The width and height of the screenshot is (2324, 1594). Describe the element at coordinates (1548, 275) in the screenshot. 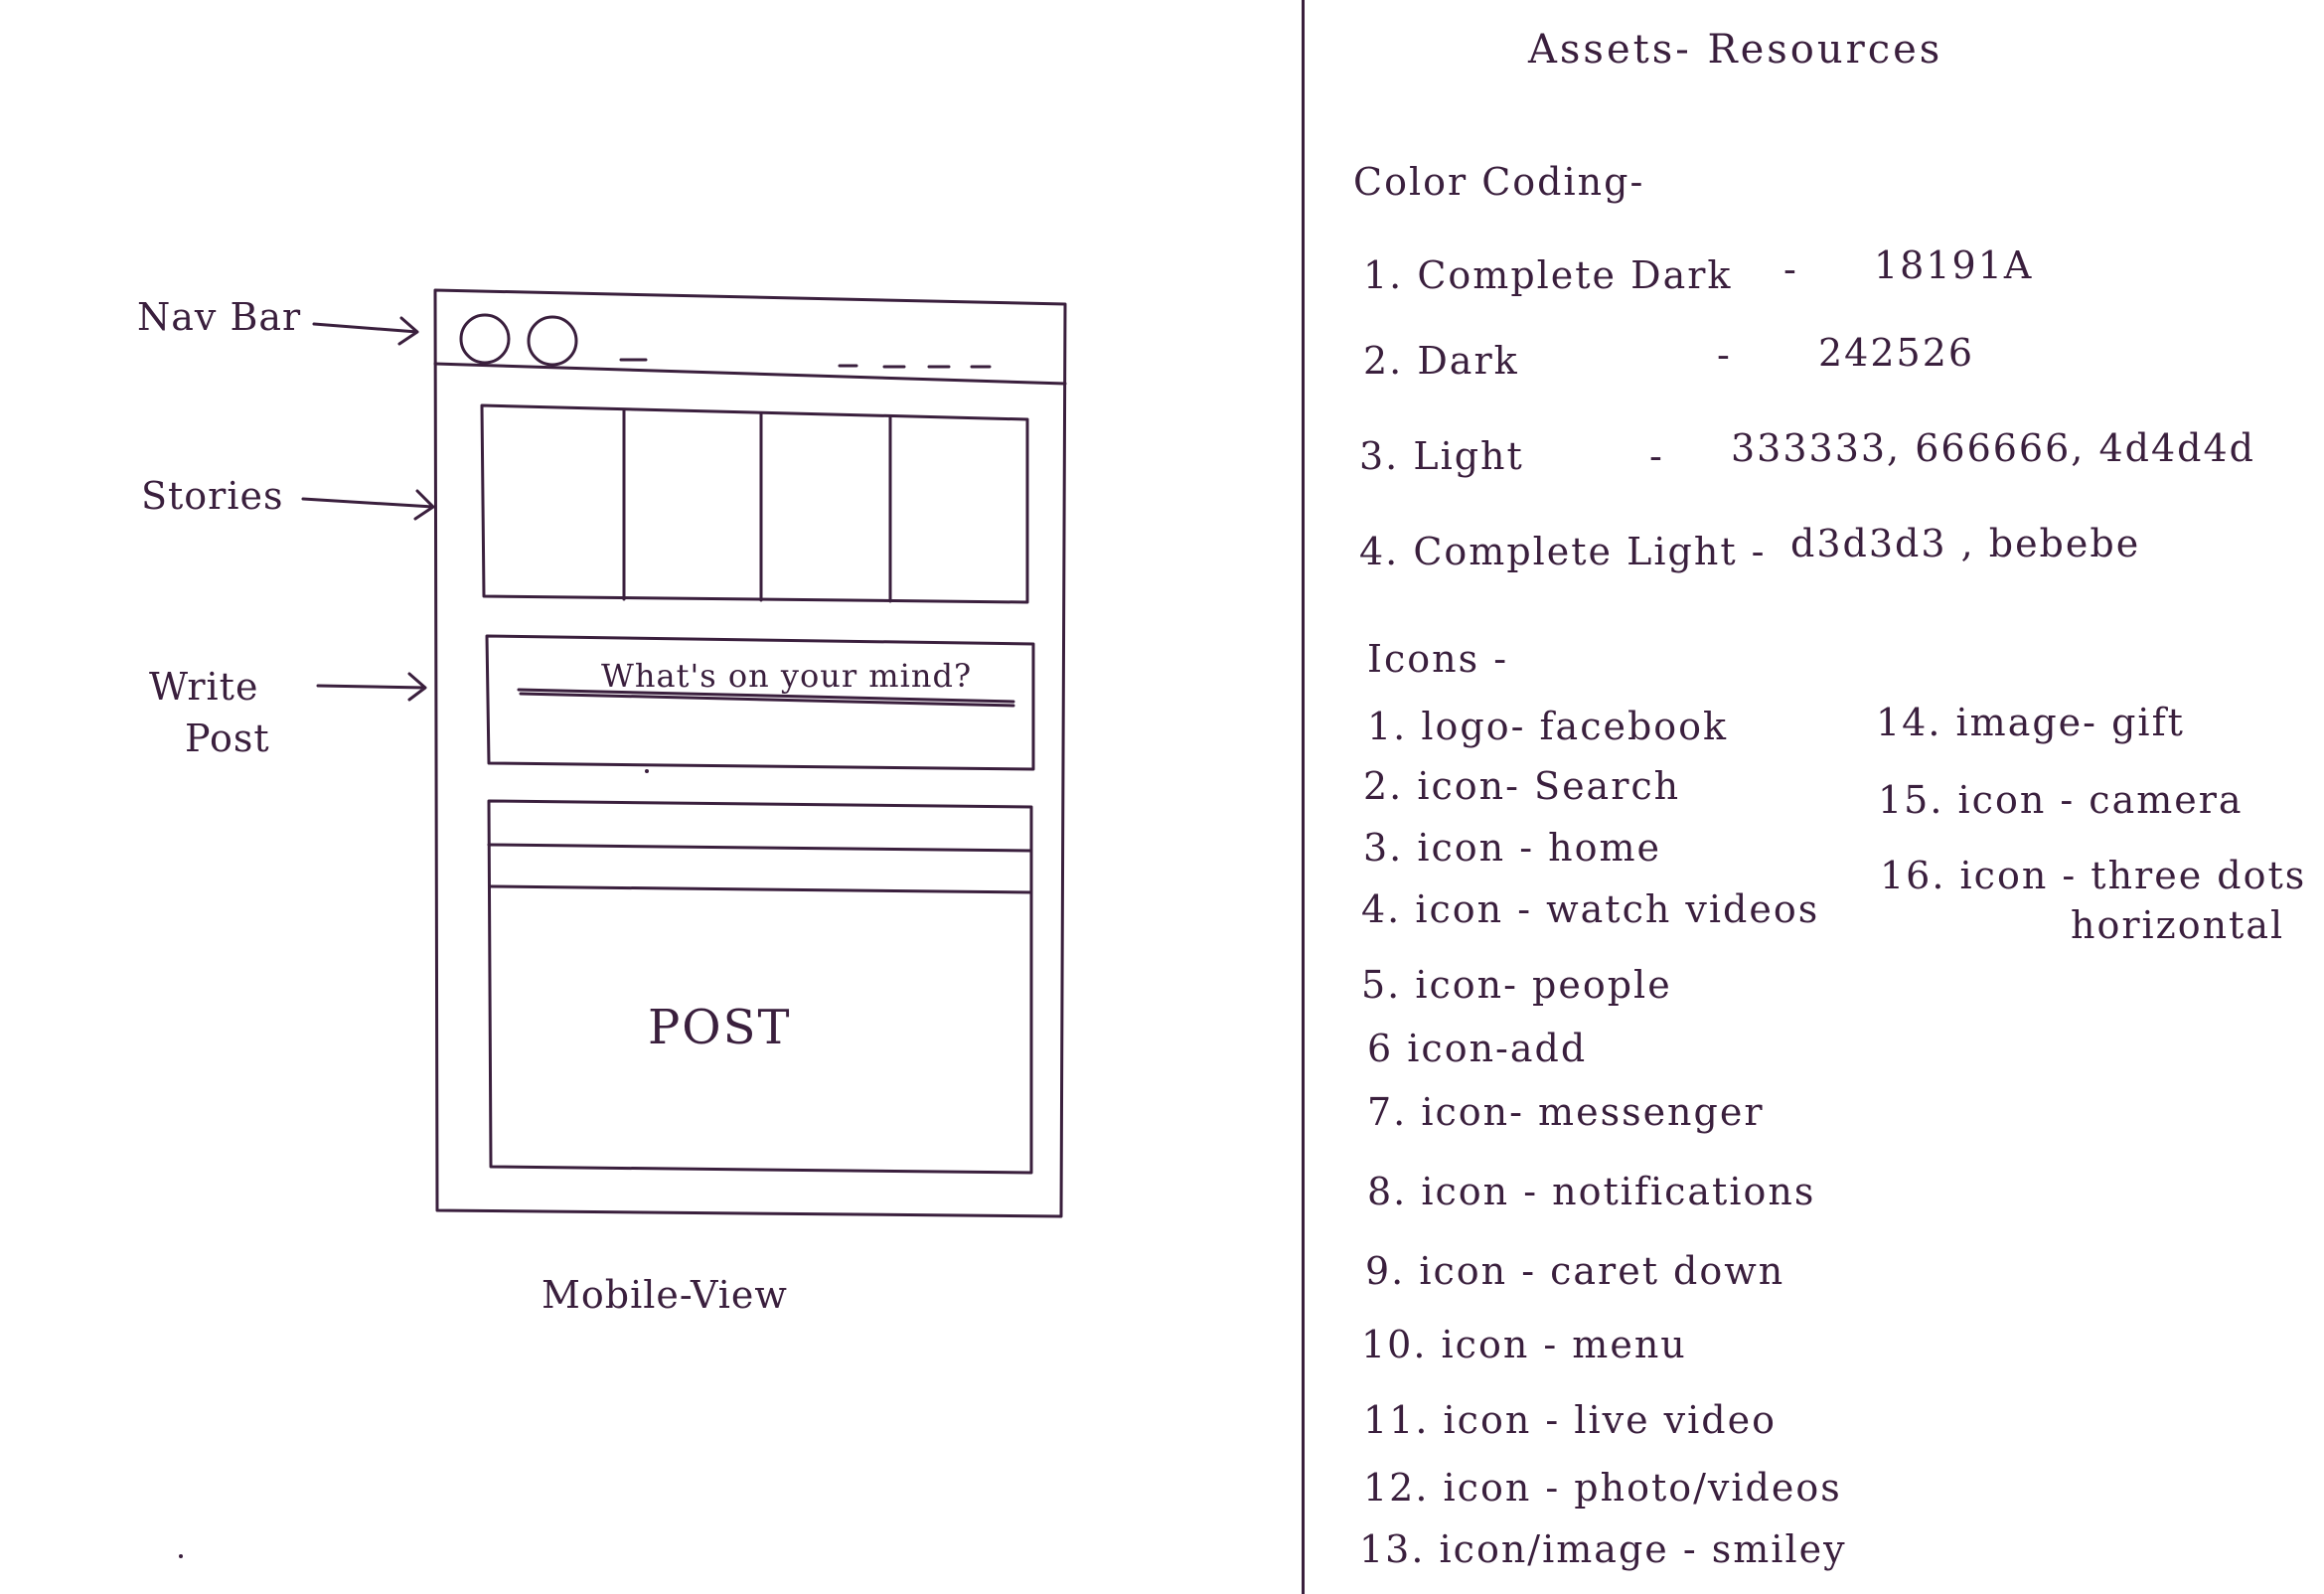

I see `color-row-name: 1. Complete Dark` at that location.